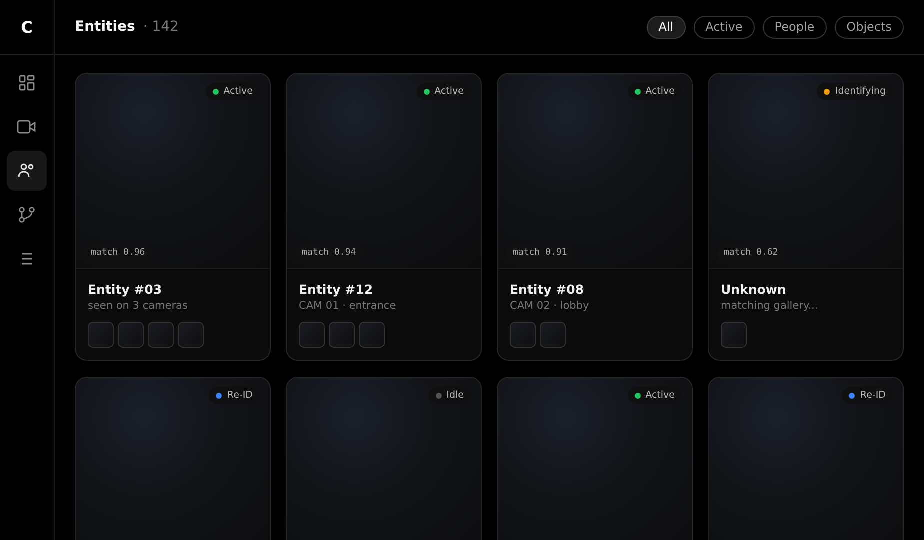  What do you see at coordinates (548, 289) in the screenshot?
I see `entity-name: Entity #08` at bounding box center [548, 289].